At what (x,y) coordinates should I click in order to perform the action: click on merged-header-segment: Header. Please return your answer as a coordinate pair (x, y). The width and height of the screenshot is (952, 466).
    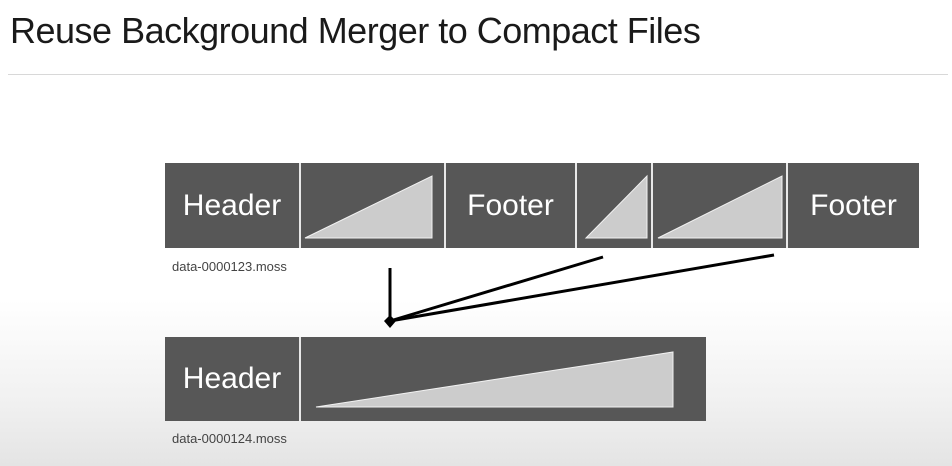
    Looking at the image, I should click on (232, 379).